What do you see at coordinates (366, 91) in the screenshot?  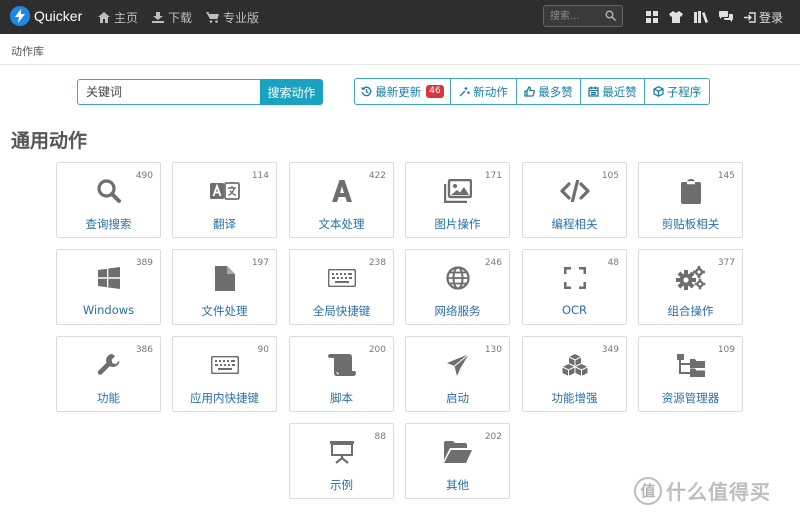 I see `history-icon` at bounding box center [366, 91].